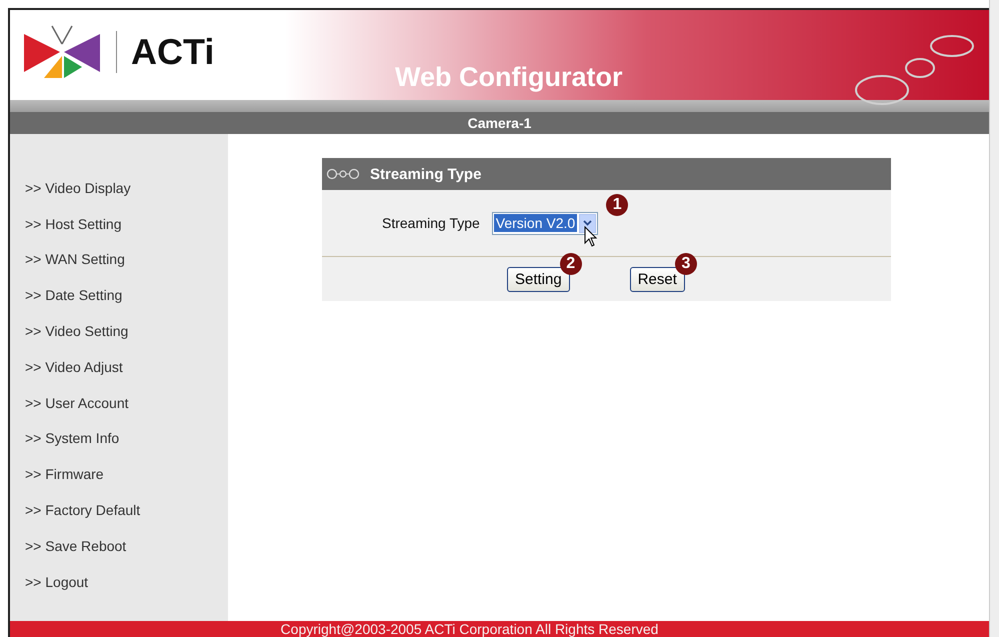 Image resolution: width=999 pixels, height=637 pixels. I want to click on copyright-text: Copyright@2003-2005 ACTi Corporation All Rights Reserved, so click(469, 629).